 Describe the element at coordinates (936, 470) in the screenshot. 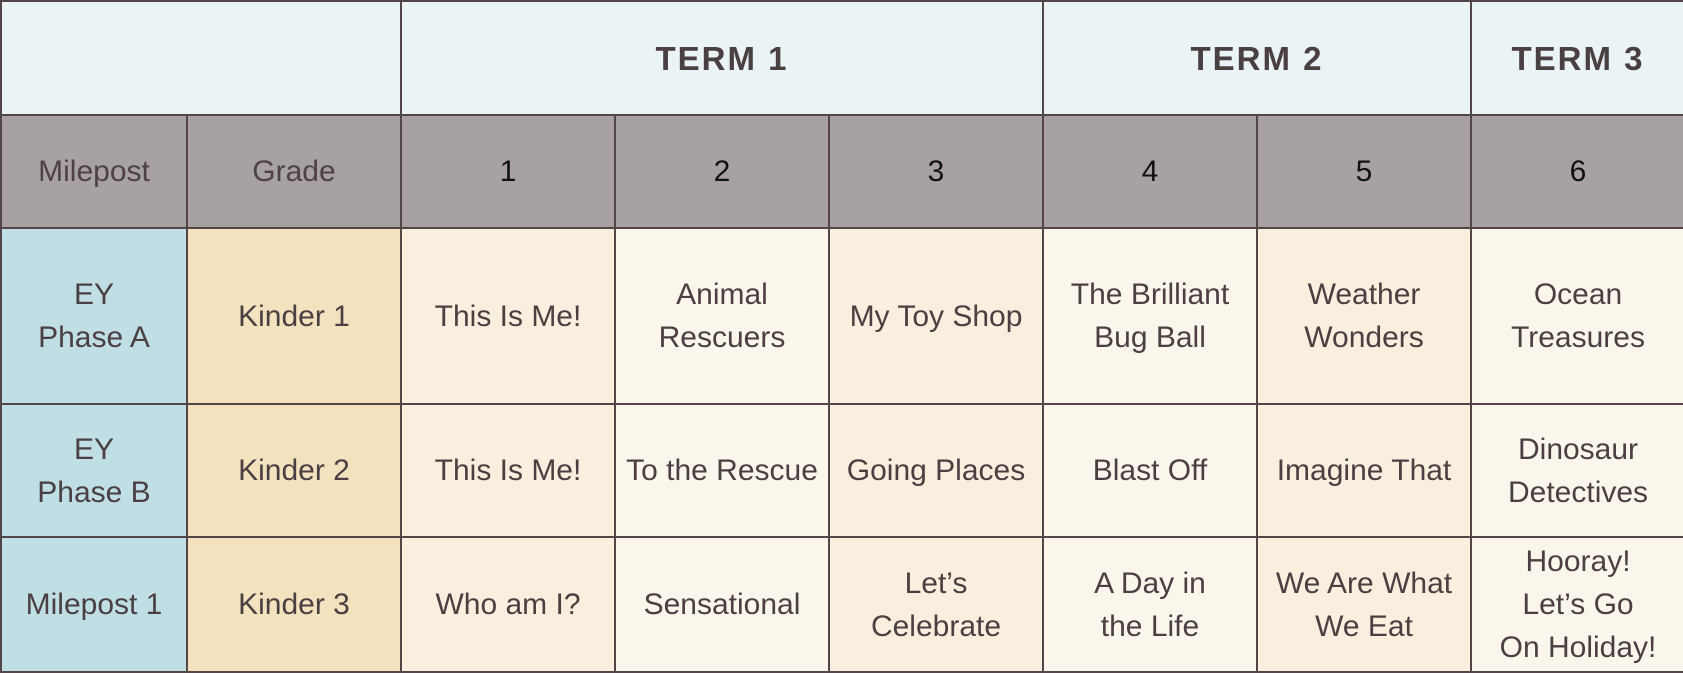

I see `unit-cell: Going Places` at that location.